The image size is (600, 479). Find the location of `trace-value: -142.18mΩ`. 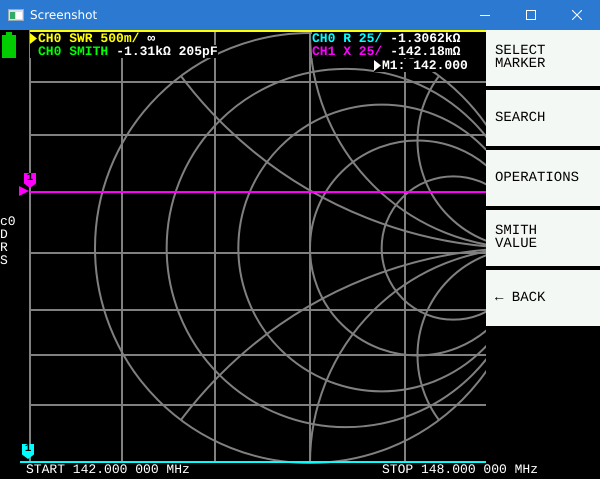

trace-value: -142.18mΩ is located at coordinates (425, 51).